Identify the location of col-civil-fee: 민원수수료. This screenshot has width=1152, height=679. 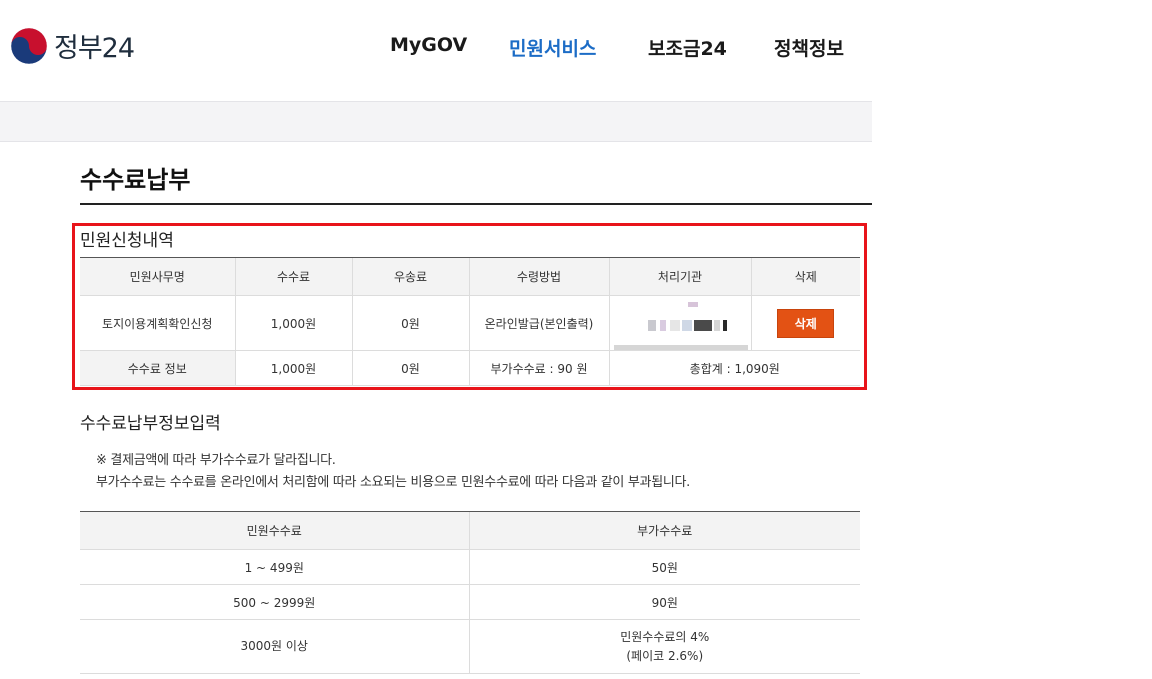
(274, 530).